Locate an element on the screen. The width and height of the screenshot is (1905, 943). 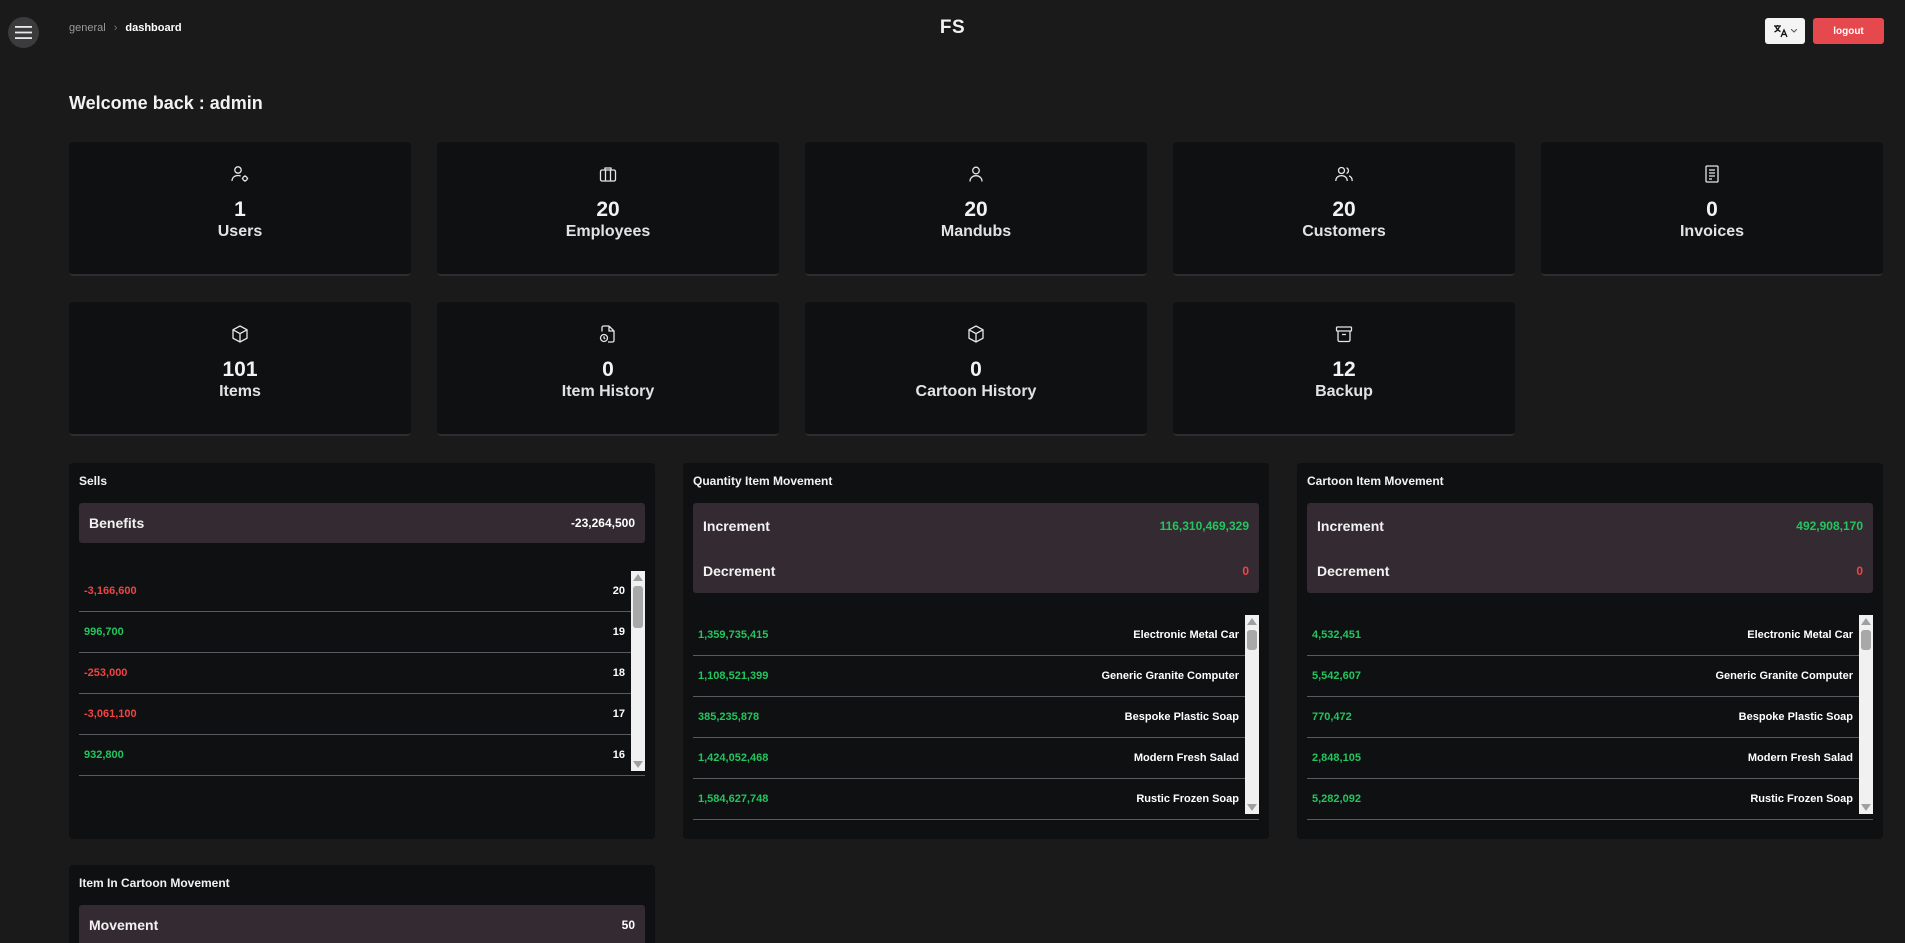
briefcase-icon is located at coordinates (608, 174).